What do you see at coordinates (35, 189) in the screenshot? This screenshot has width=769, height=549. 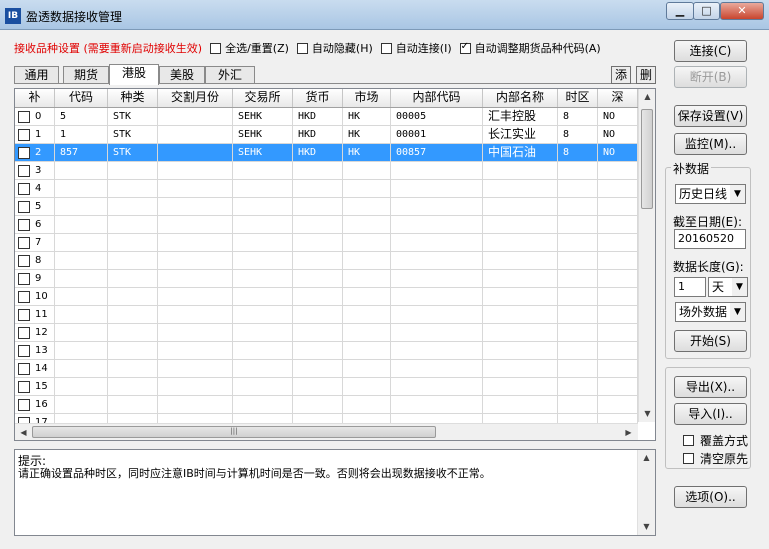 I see `row-select-cell: 4` at bounding box center [35, 189].